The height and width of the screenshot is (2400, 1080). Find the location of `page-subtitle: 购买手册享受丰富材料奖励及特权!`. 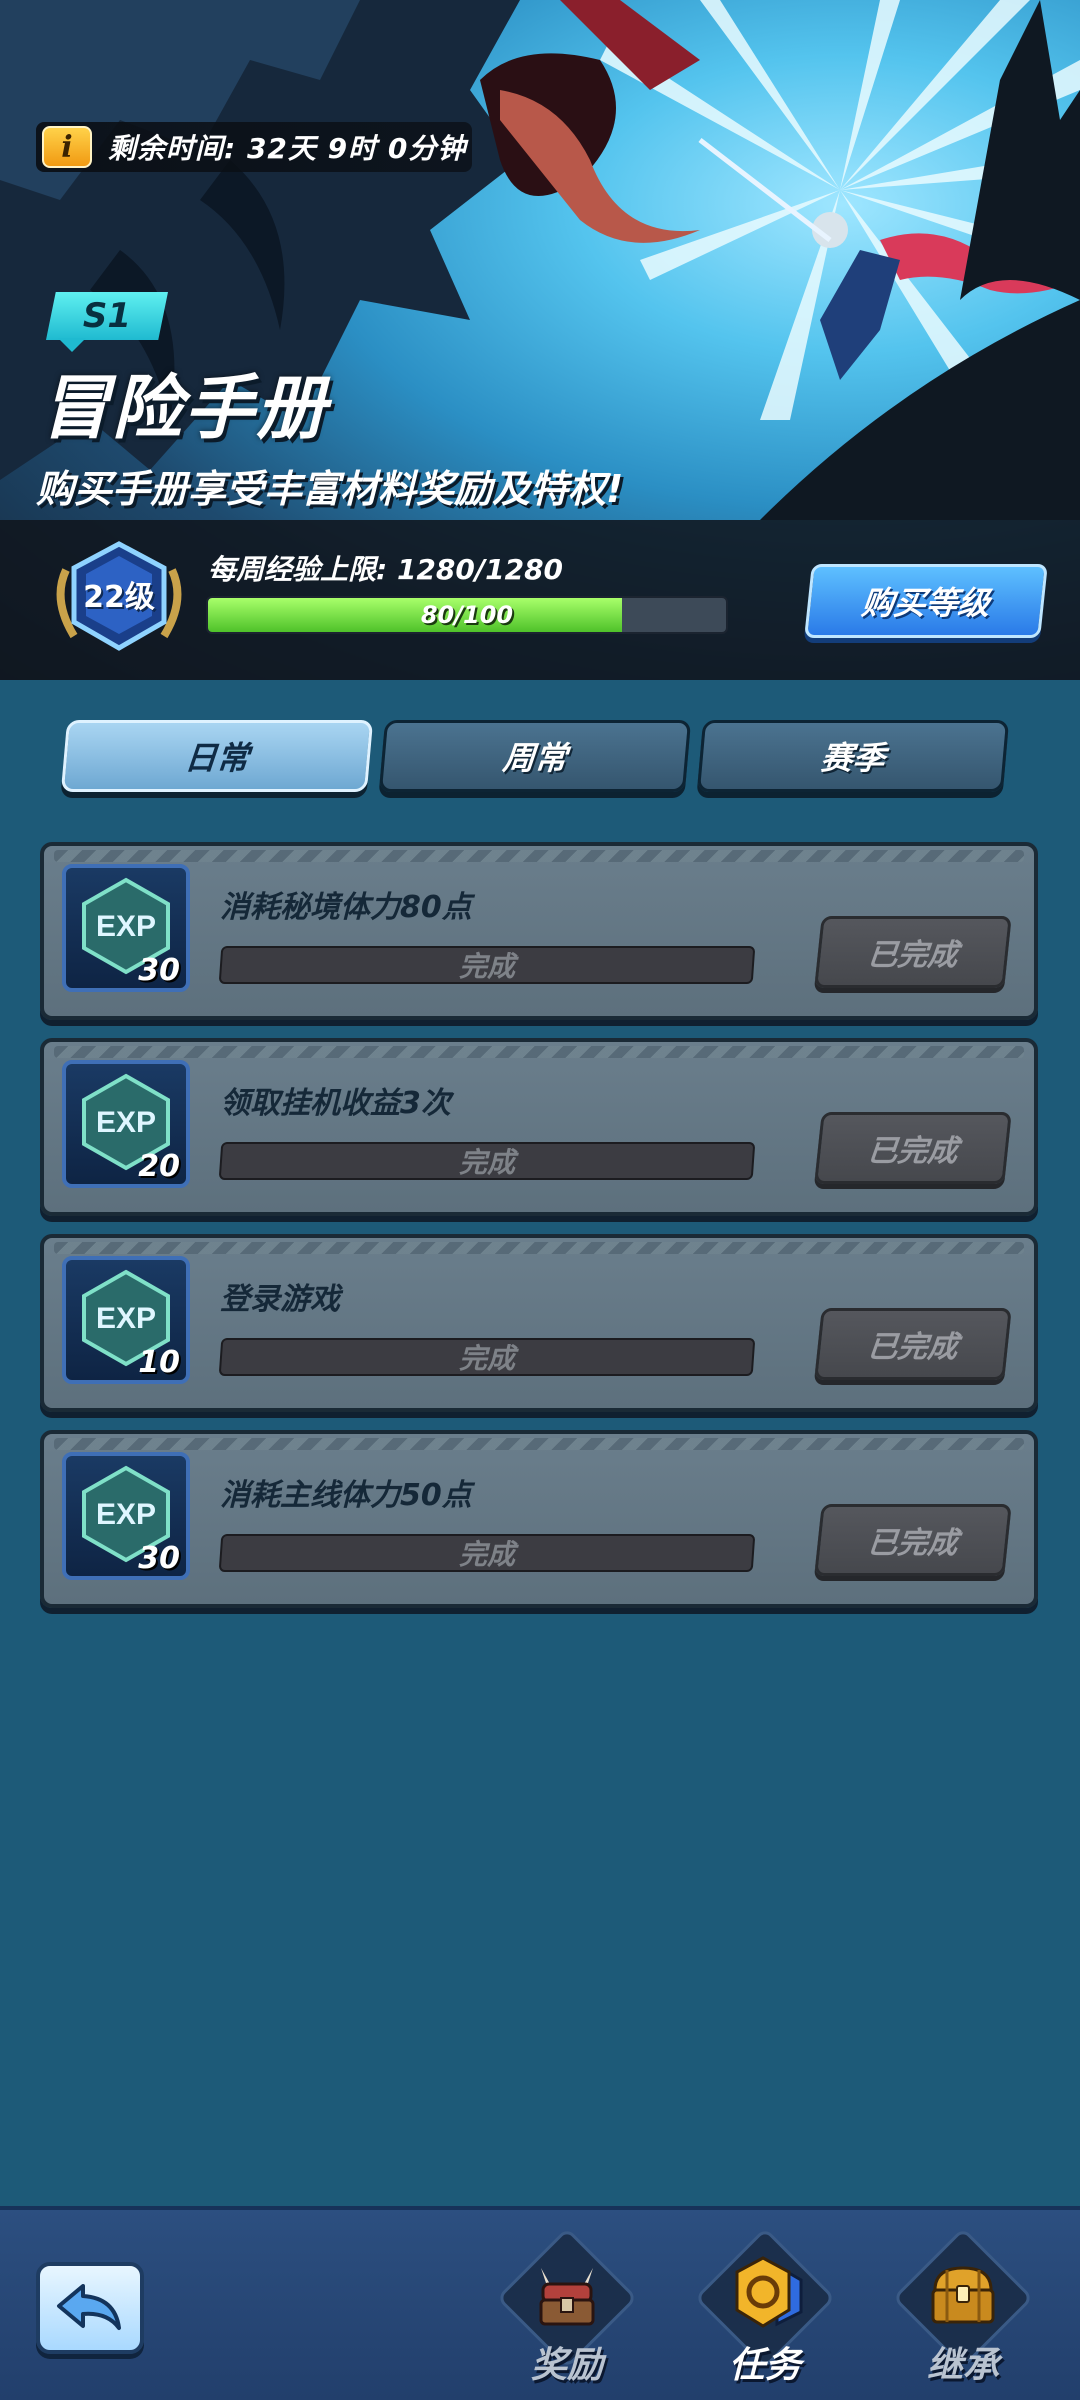

page-subtitle: 购买手册享受丰富材料奖励及特权! is located at coordinates (330, 489).